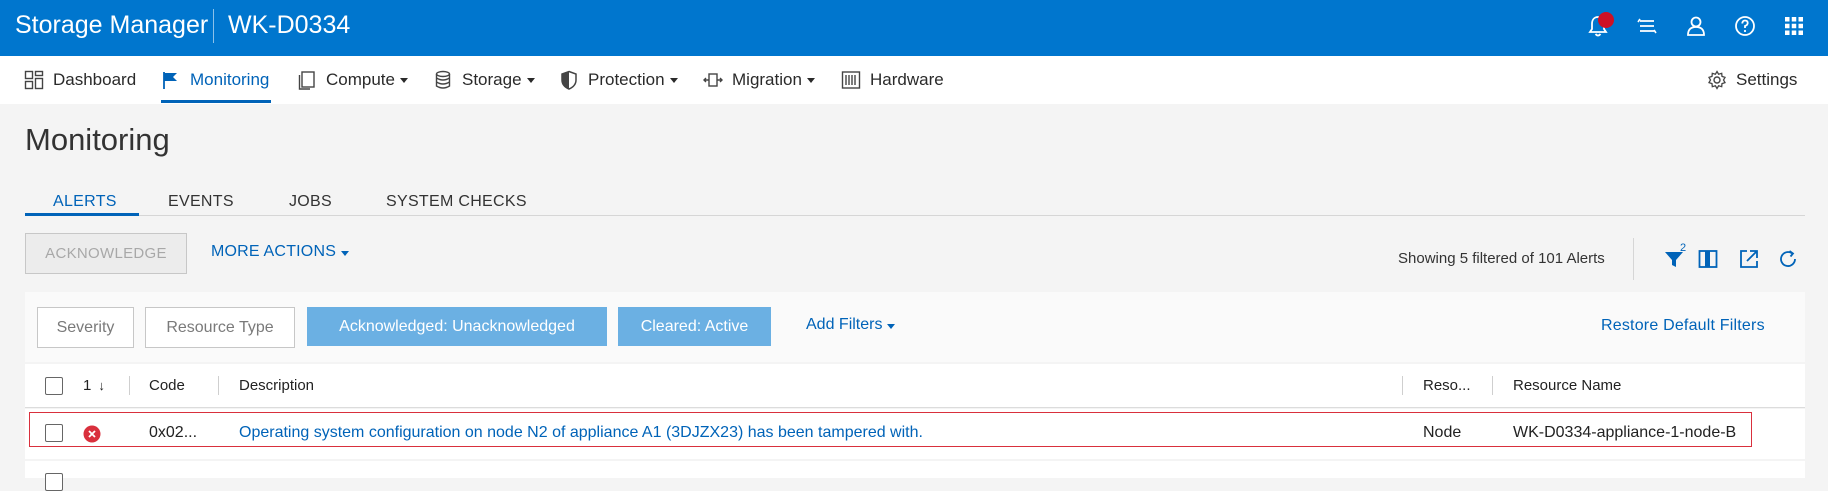  What do you see at coordinates (360, 79) in the screenshot?
I see `nav-label: Compute` at bounding box center [360, 79].